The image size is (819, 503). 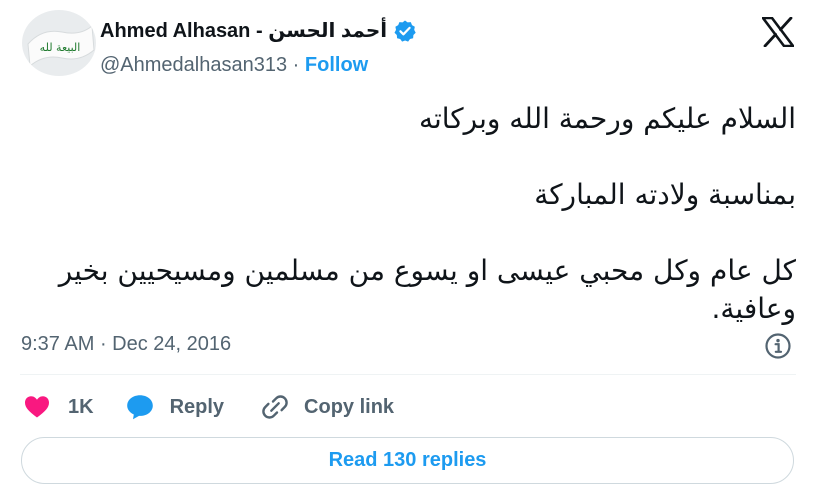 What do you see at coordinates (778, 346) in the screenshot?
I see `info-icon` at bounding box center [778, 346].